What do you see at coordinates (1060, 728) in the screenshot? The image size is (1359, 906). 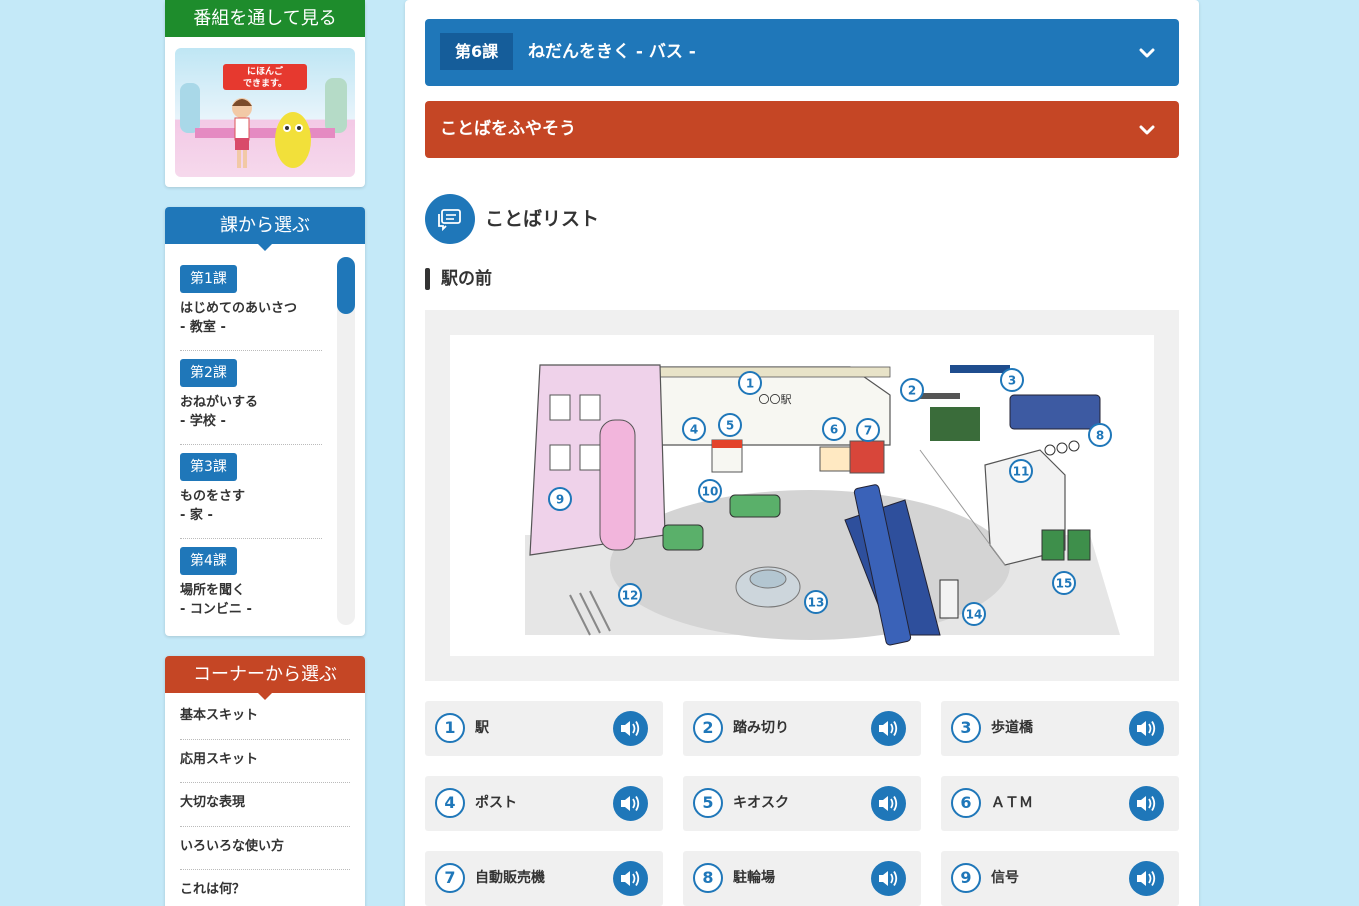 I see `word-card: 3 歩道橋` at bounding box center [1060, 728].